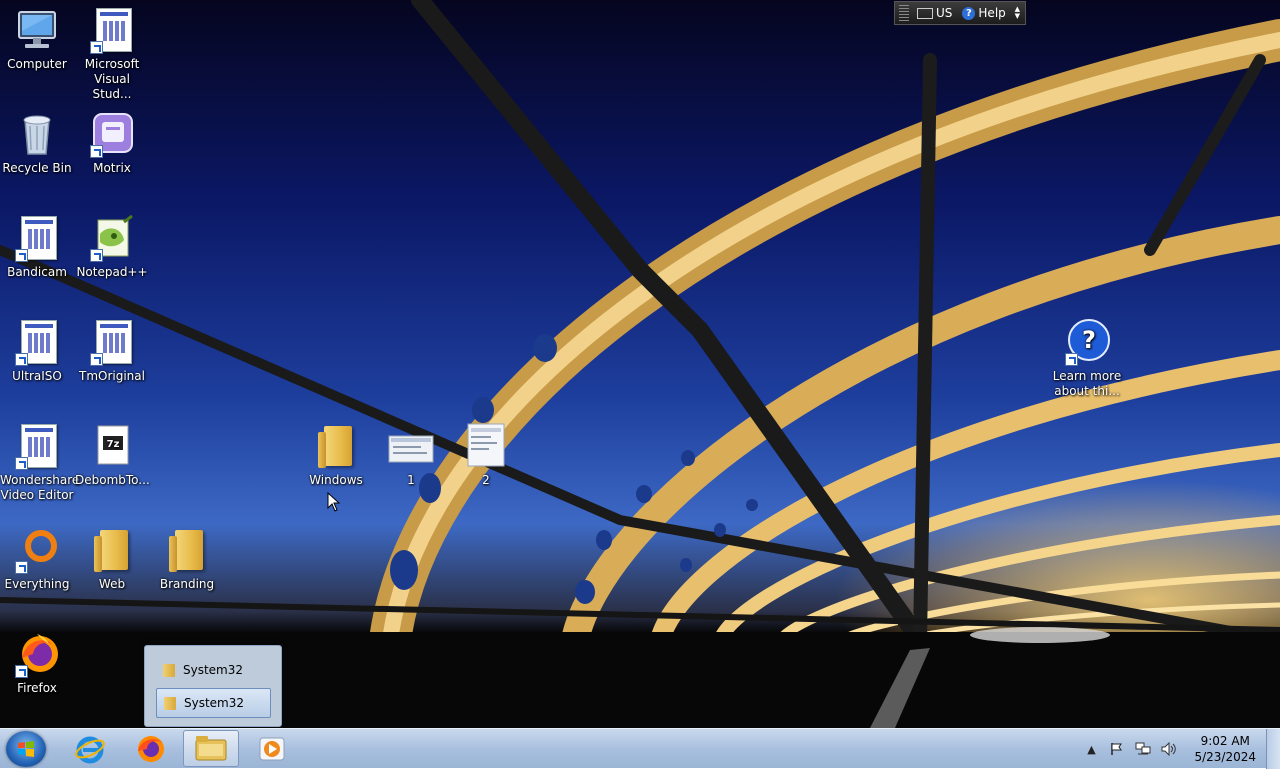 Image resolution: width=1280 pixels, height=769 pixels. What do you see at coordinates (1225, 749) in the screenshot?
I see `system-clock: 9:02 AM 5/23/2024` at bounding box center [1225, 749].